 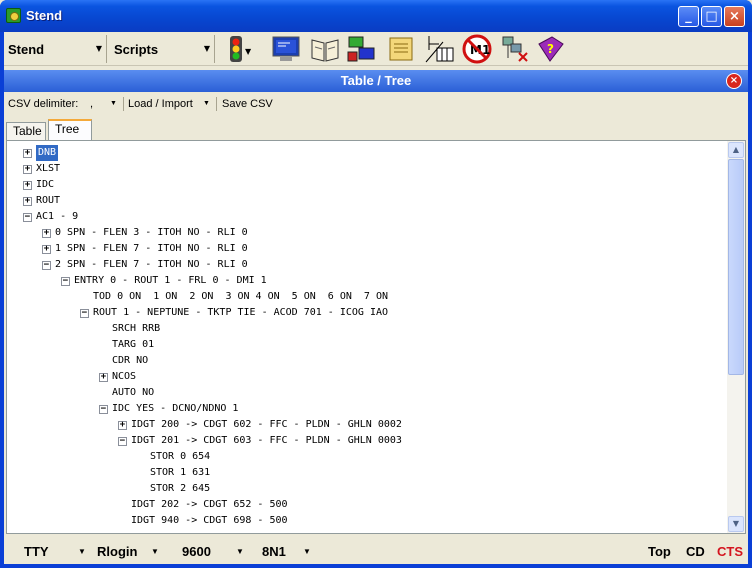 I want to click on tree-node: IDC, so click(x=45, y=185).